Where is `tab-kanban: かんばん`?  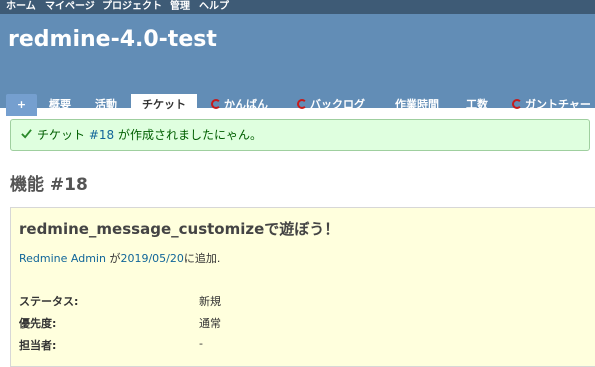
tab-kanban: かんばん is located at coordinates (239, 105).